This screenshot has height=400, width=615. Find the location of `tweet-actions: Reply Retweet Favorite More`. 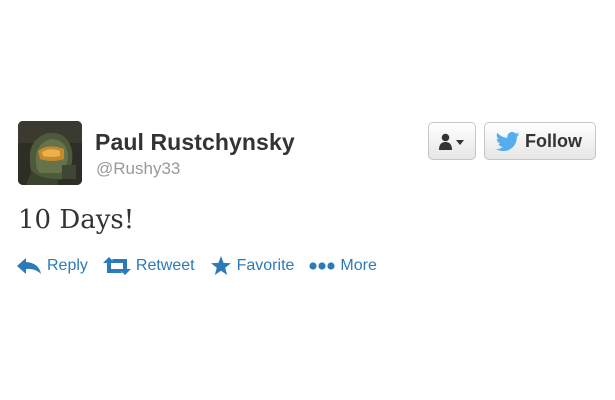

tweet-actions: Reply Retweet Favorite More is located at coordinates (196, 266).